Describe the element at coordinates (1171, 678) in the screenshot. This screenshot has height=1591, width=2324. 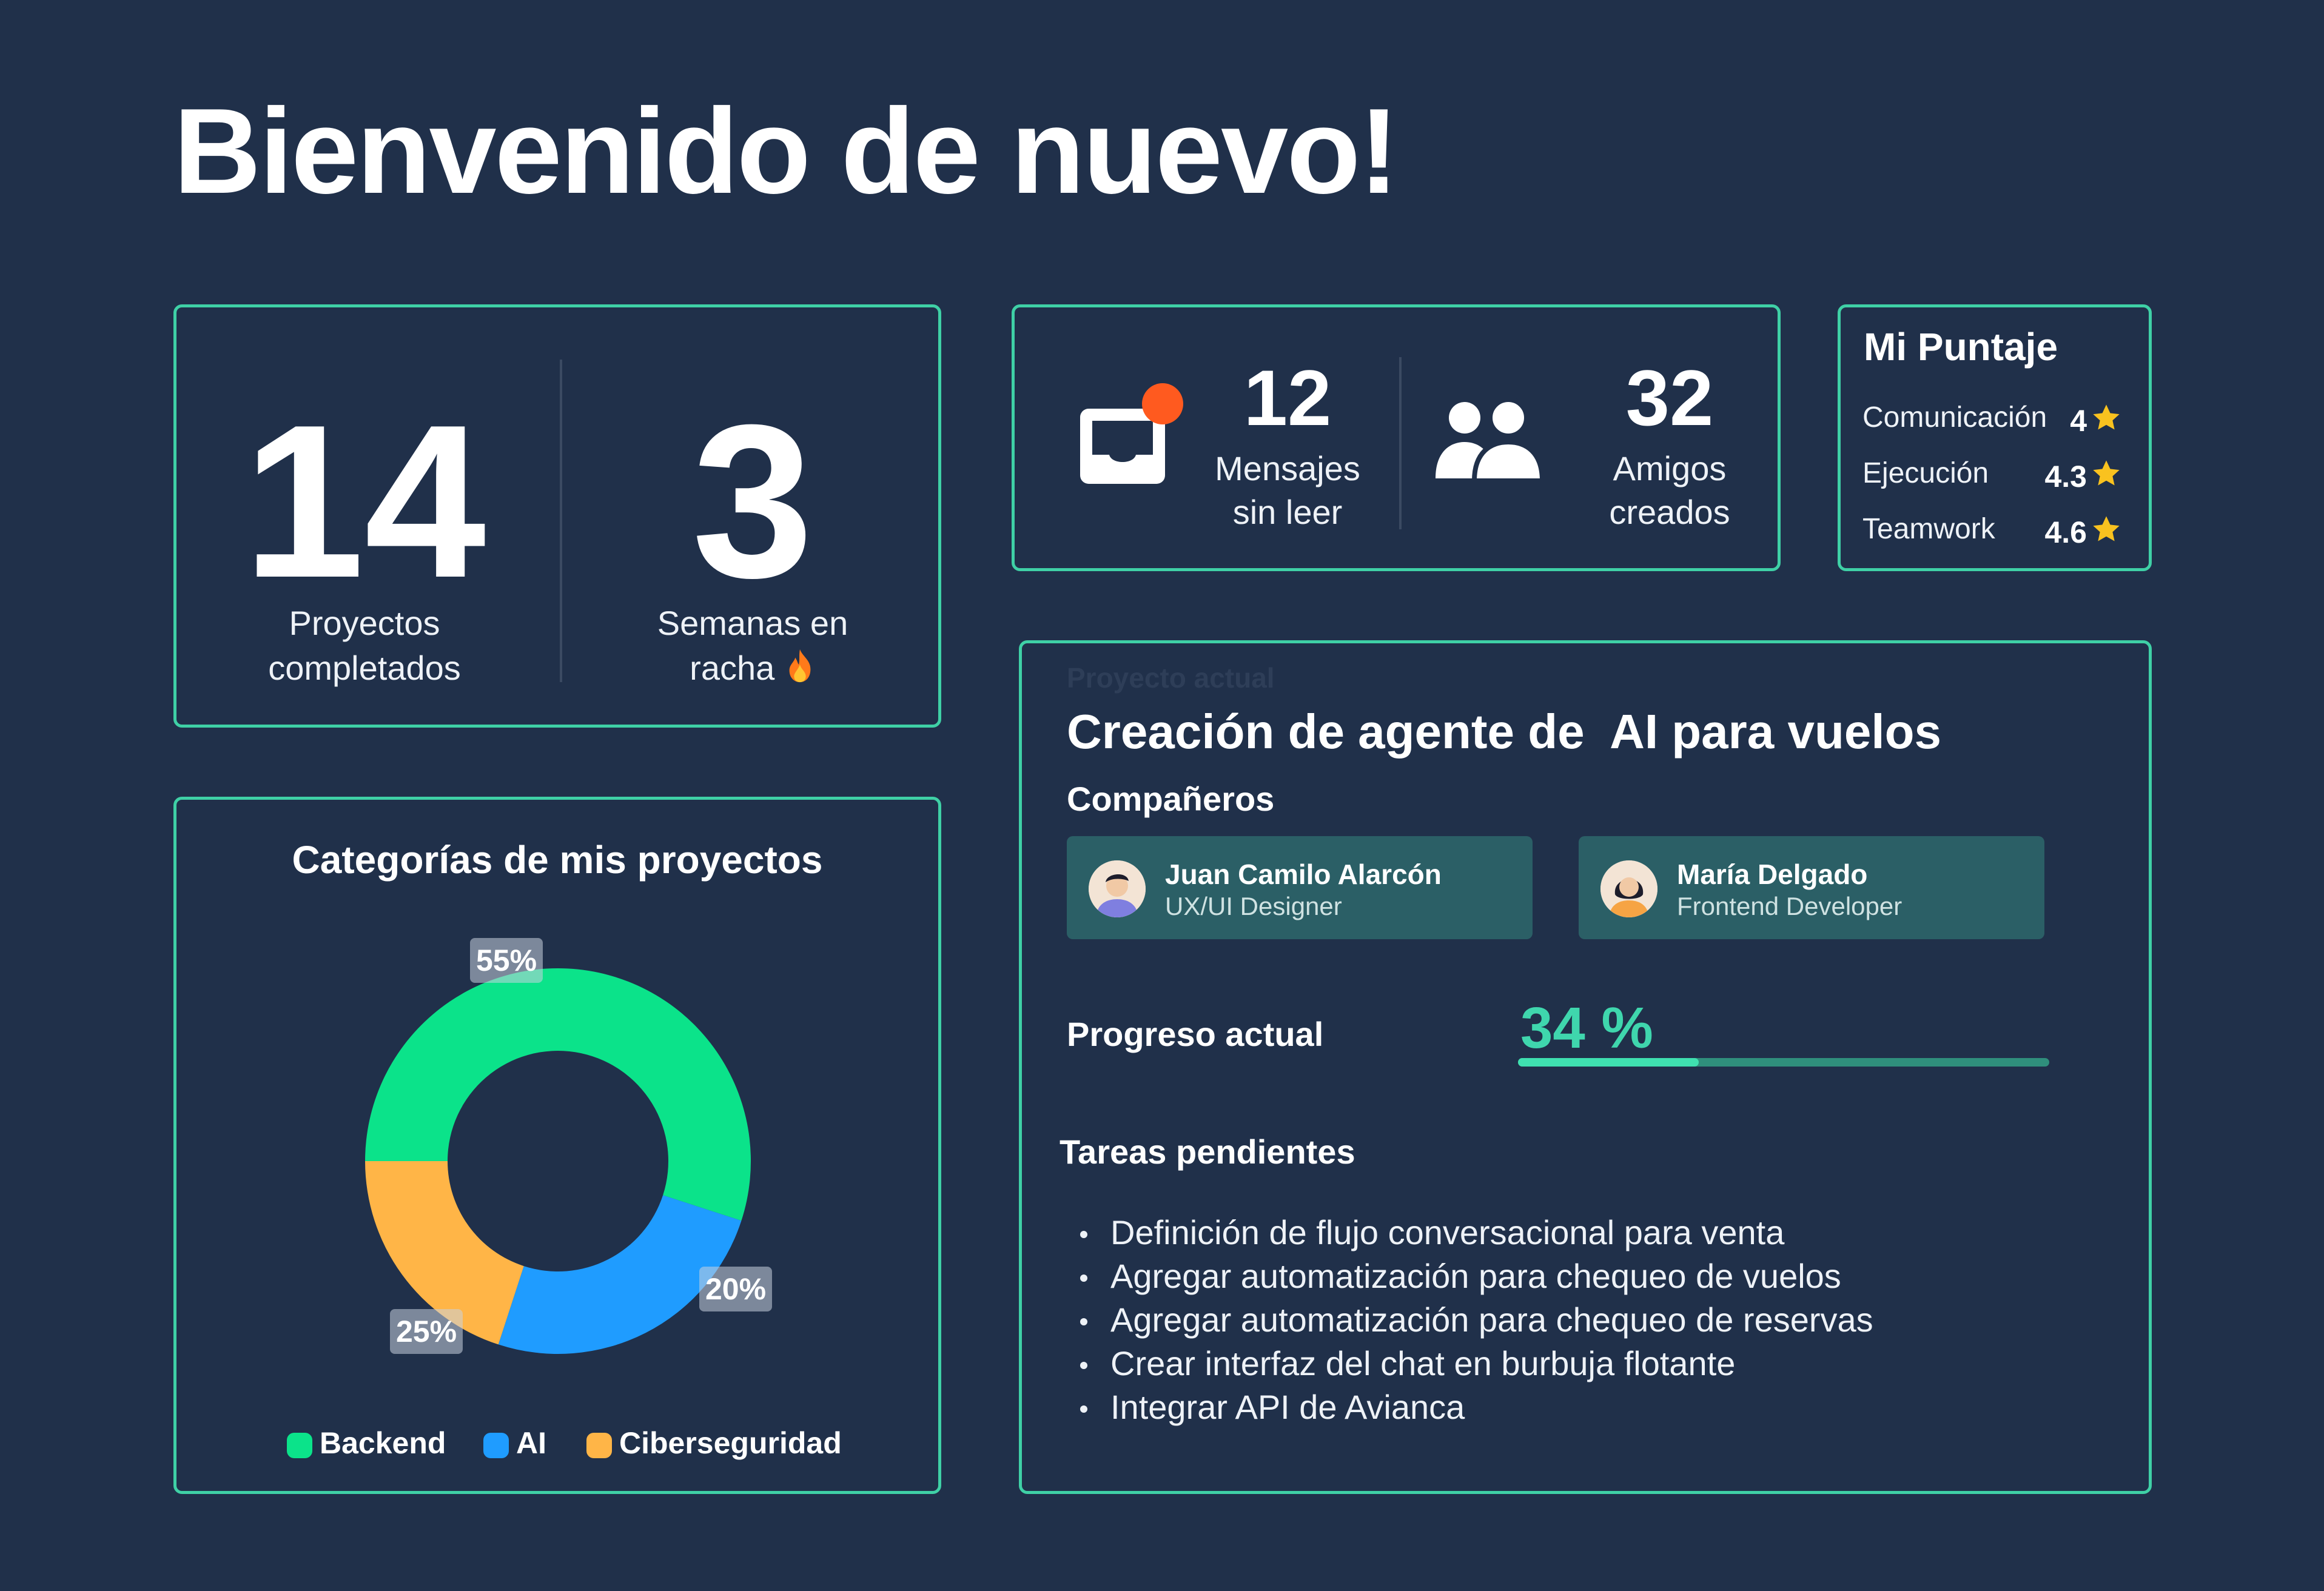
I see `project-section-label: Proyecto actual` at that location.